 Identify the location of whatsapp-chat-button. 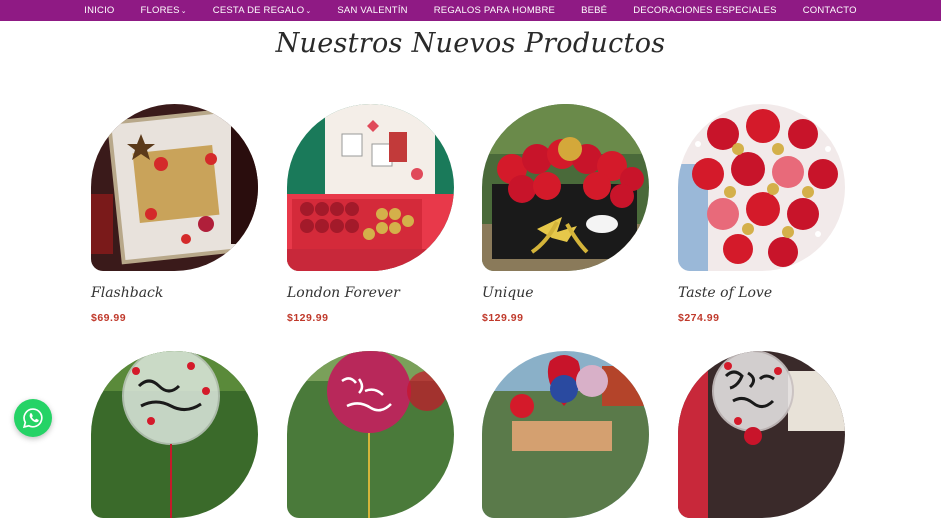
(33, 418).